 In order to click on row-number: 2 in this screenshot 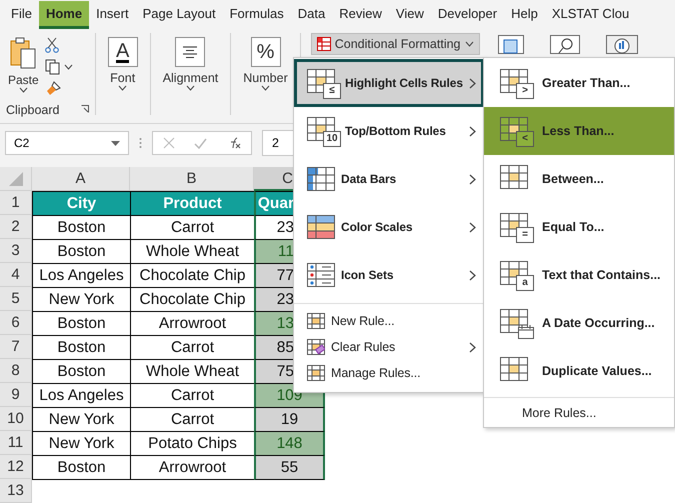, I will do `click(16, 227)`.